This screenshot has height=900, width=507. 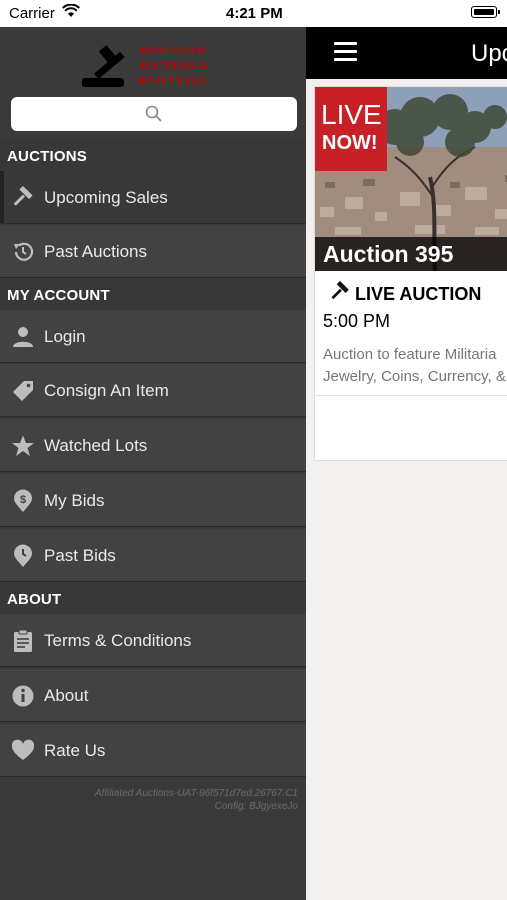 What do you see at coordinates (96, 251) in the screenshot?
I see `sidebar-item-label: Past Auctions` at bounding box center [96, 251].